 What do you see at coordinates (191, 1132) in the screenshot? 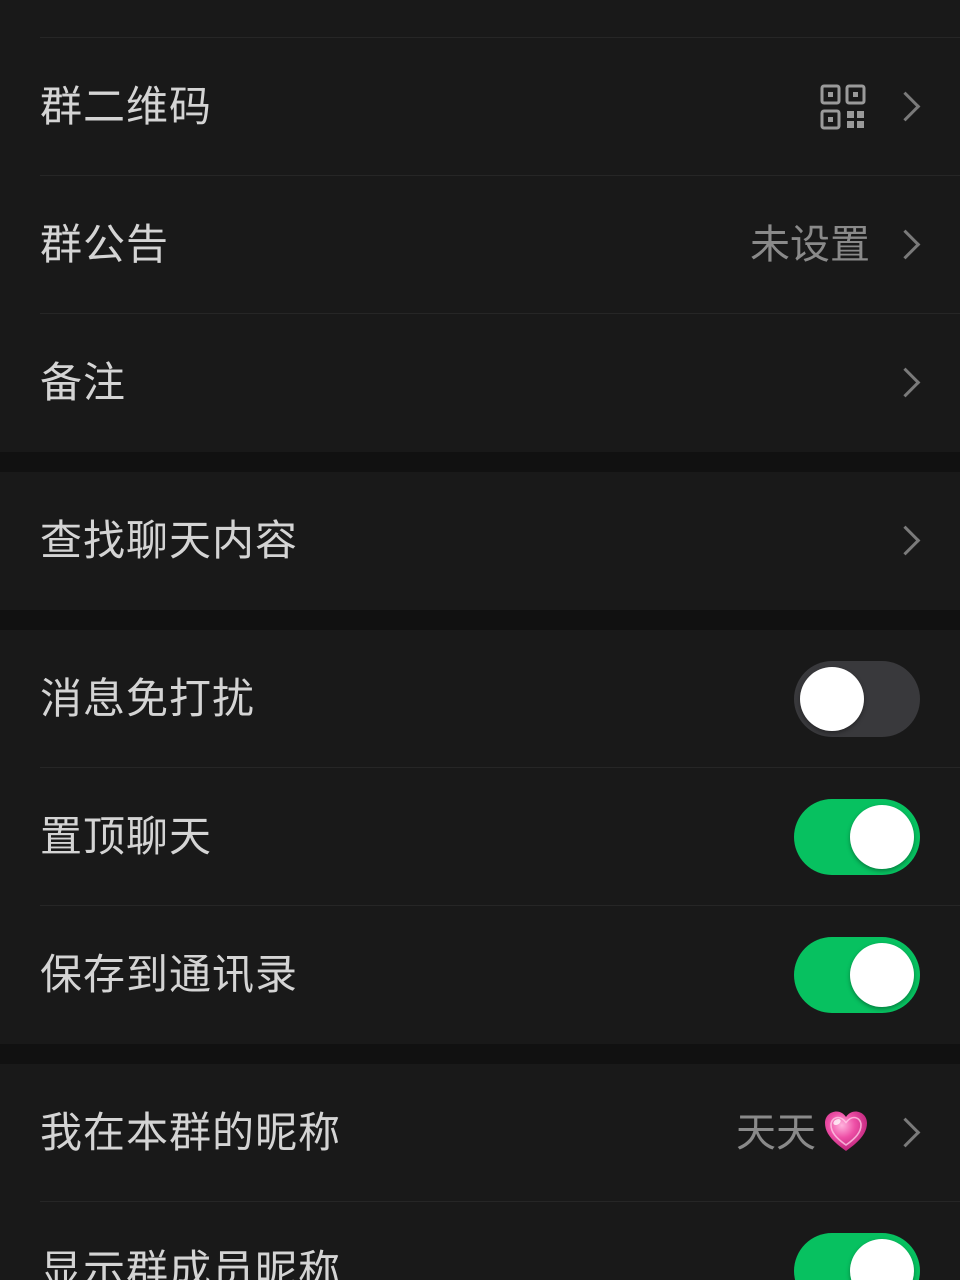
I see `my-group-nickname-label: 我在本群的昵称` at bounding box center [191, 1132].